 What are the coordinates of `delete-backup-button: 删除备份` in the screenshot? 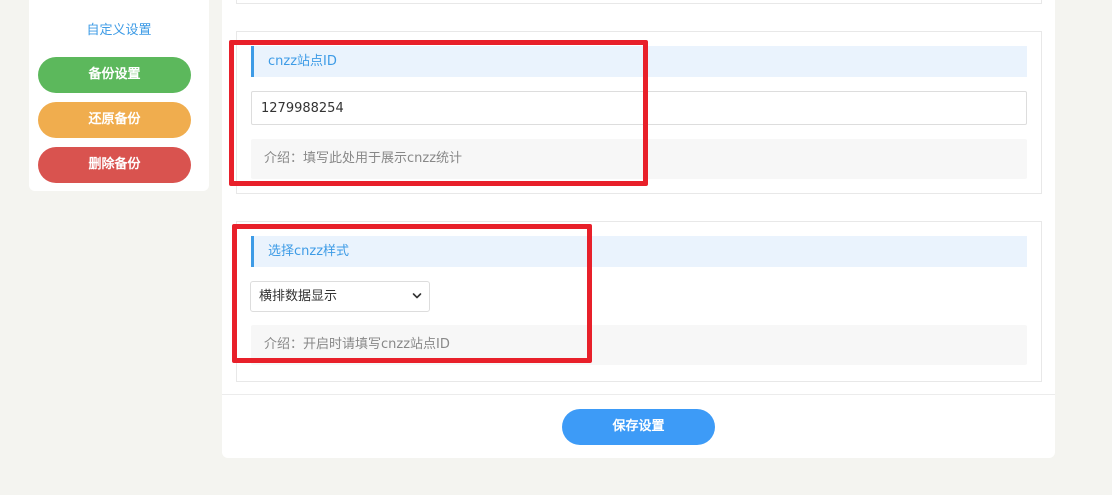 It's located at (114, 165).